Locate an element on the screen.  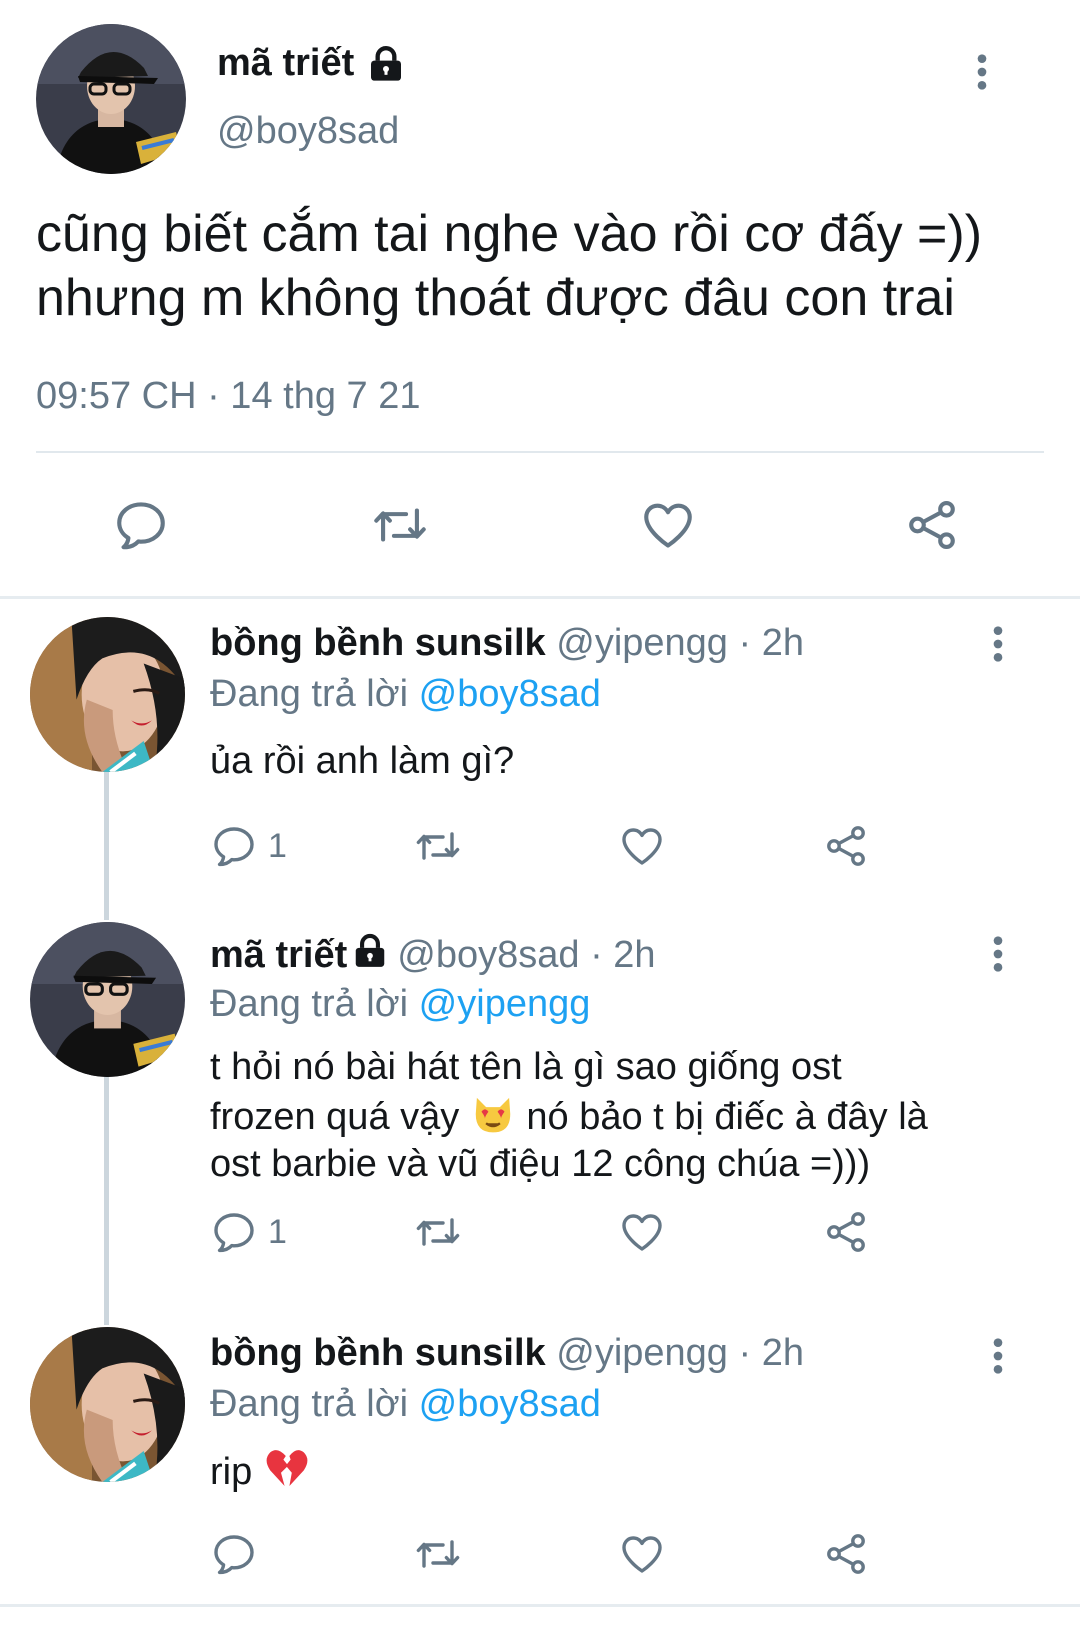
main-author-row: mã triết is located at coordinates (311, 63).